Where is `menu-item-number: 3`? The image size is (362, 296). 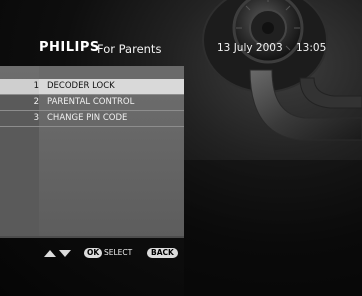
menu-item-number: 3 is located at coordinates (36, 118).